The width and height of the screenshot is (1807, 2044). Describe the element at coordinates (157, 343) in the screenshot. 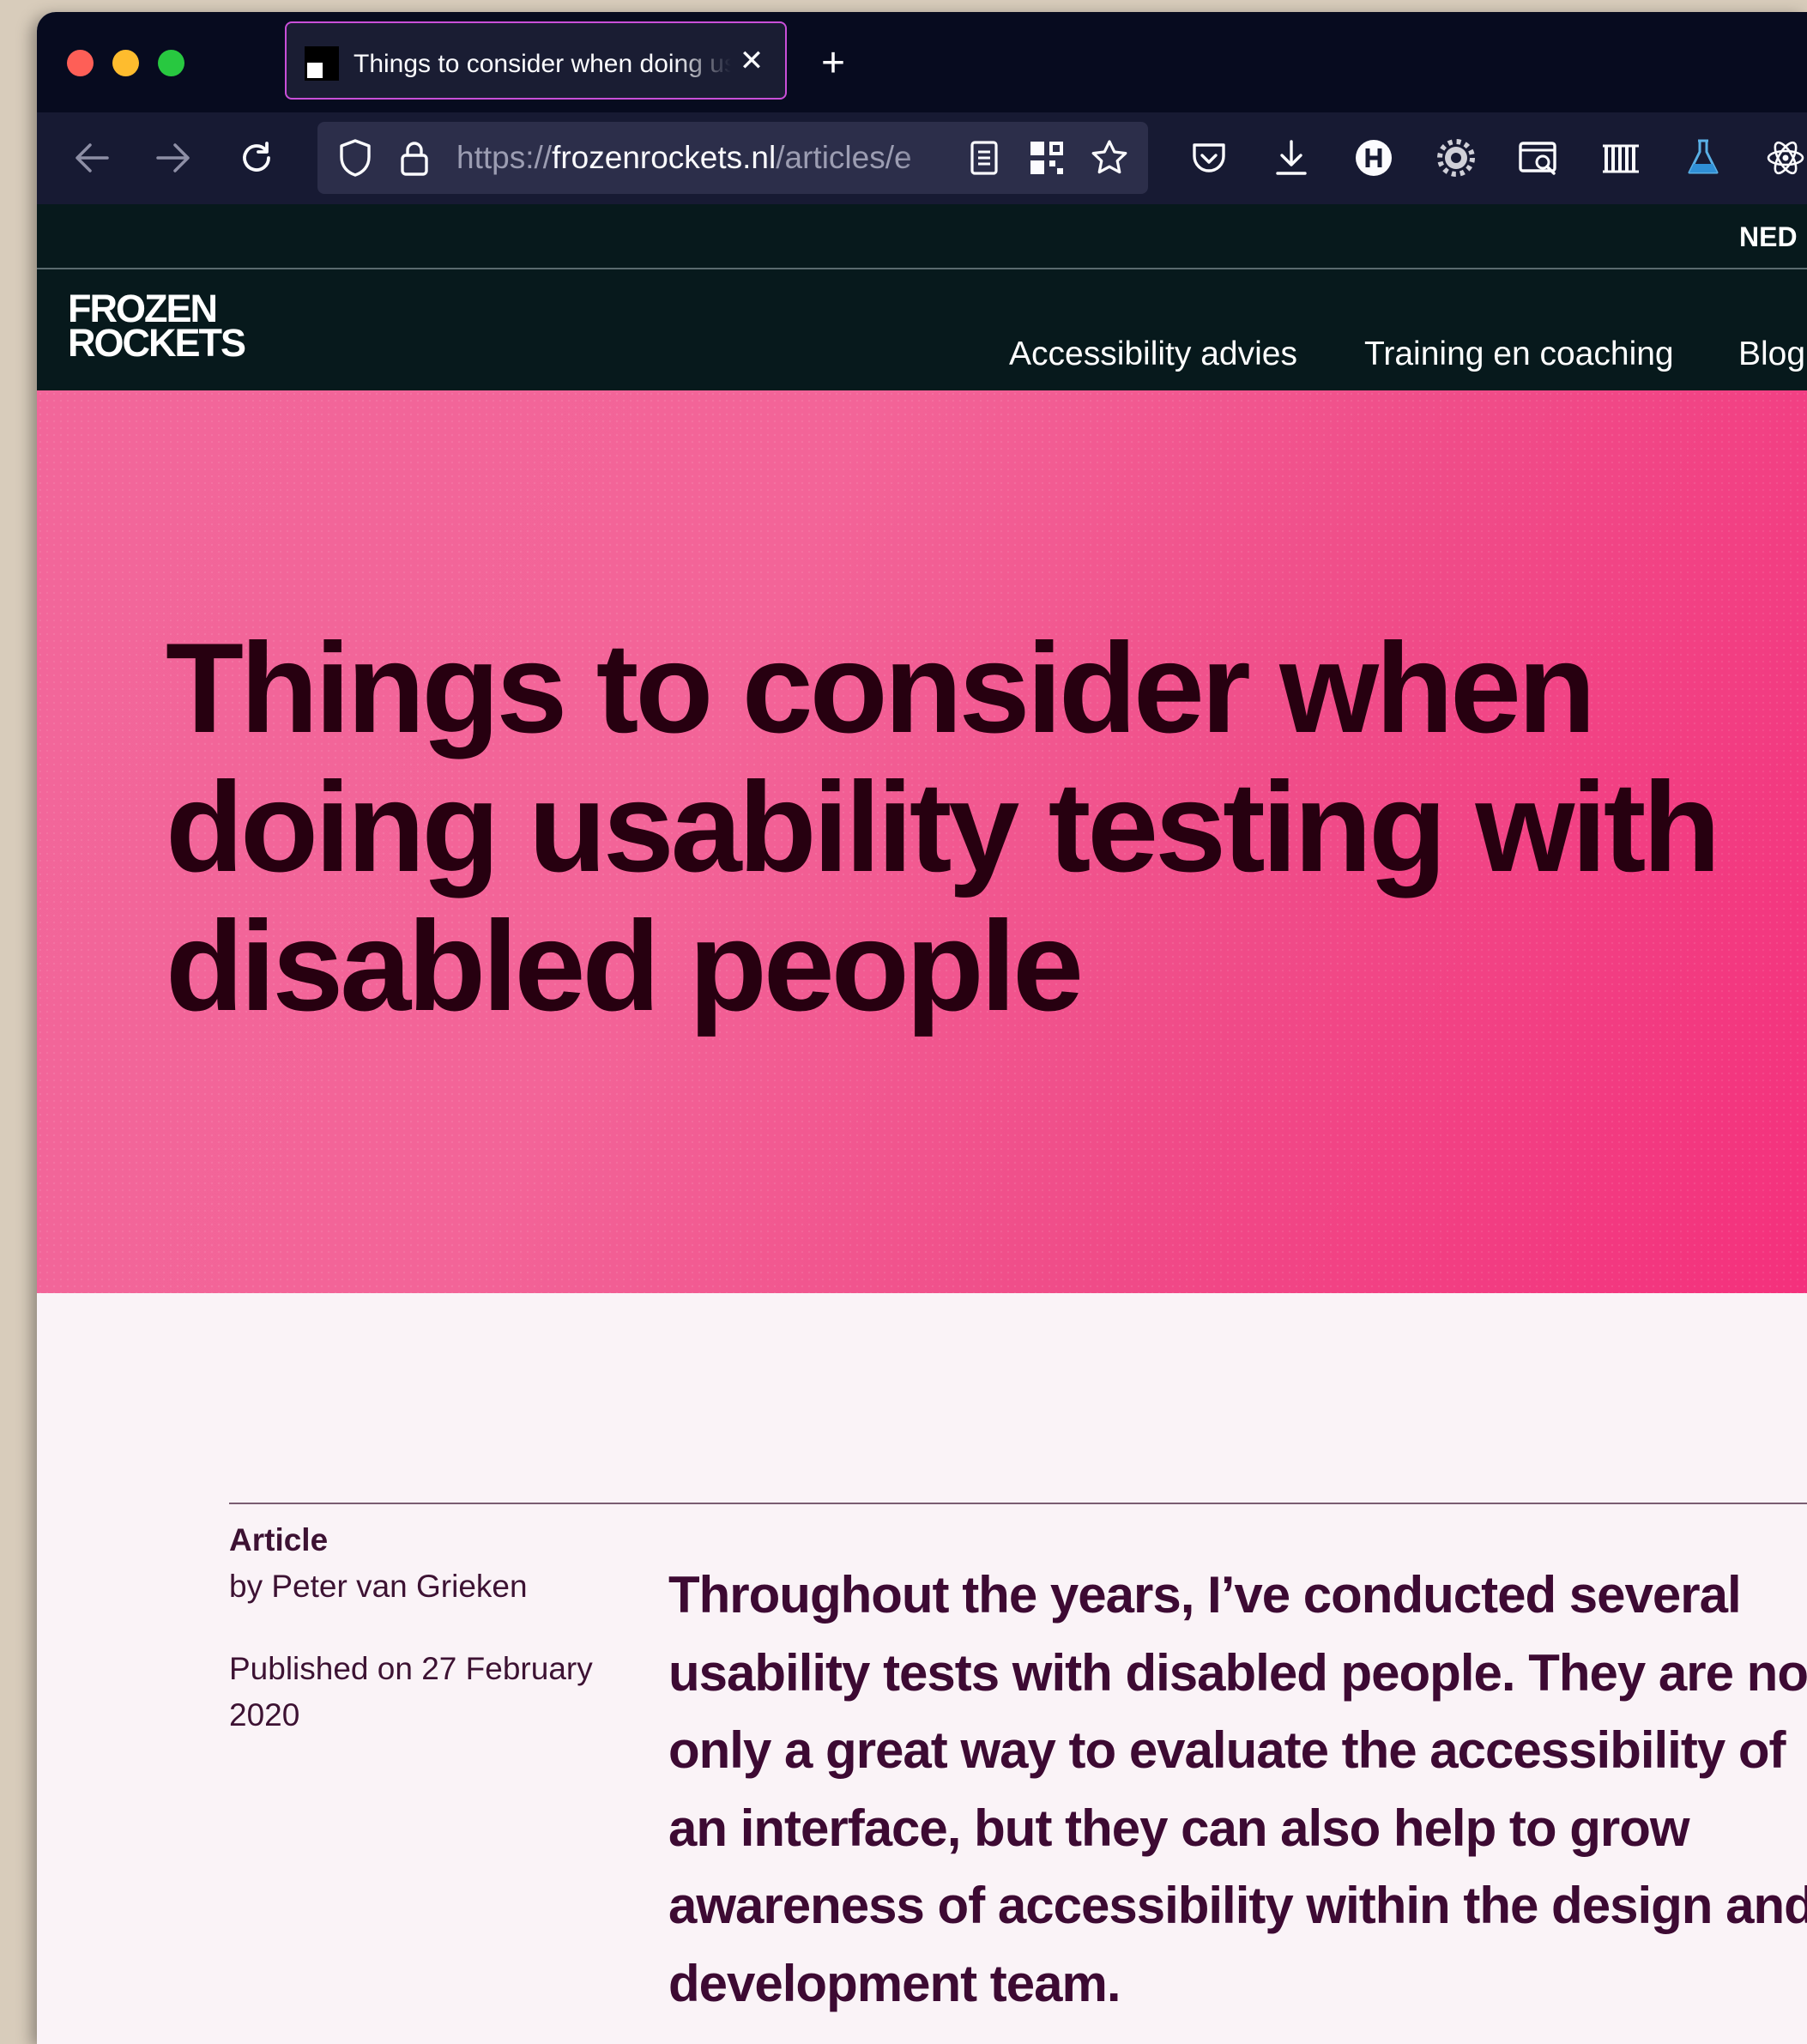

I see `logo-line-2: ROCKETS` at that location.